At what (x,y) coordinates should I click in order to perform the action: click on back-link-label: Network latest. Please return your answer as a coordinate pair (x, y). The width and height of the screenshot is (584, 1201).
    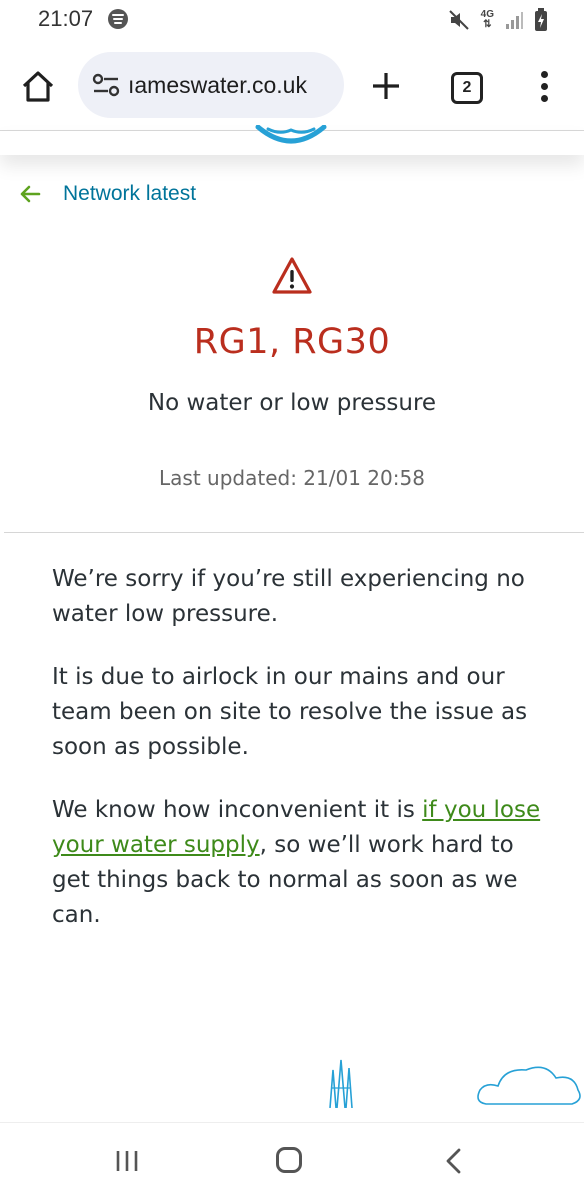
    Looking at the image, I should click on (129, 194).